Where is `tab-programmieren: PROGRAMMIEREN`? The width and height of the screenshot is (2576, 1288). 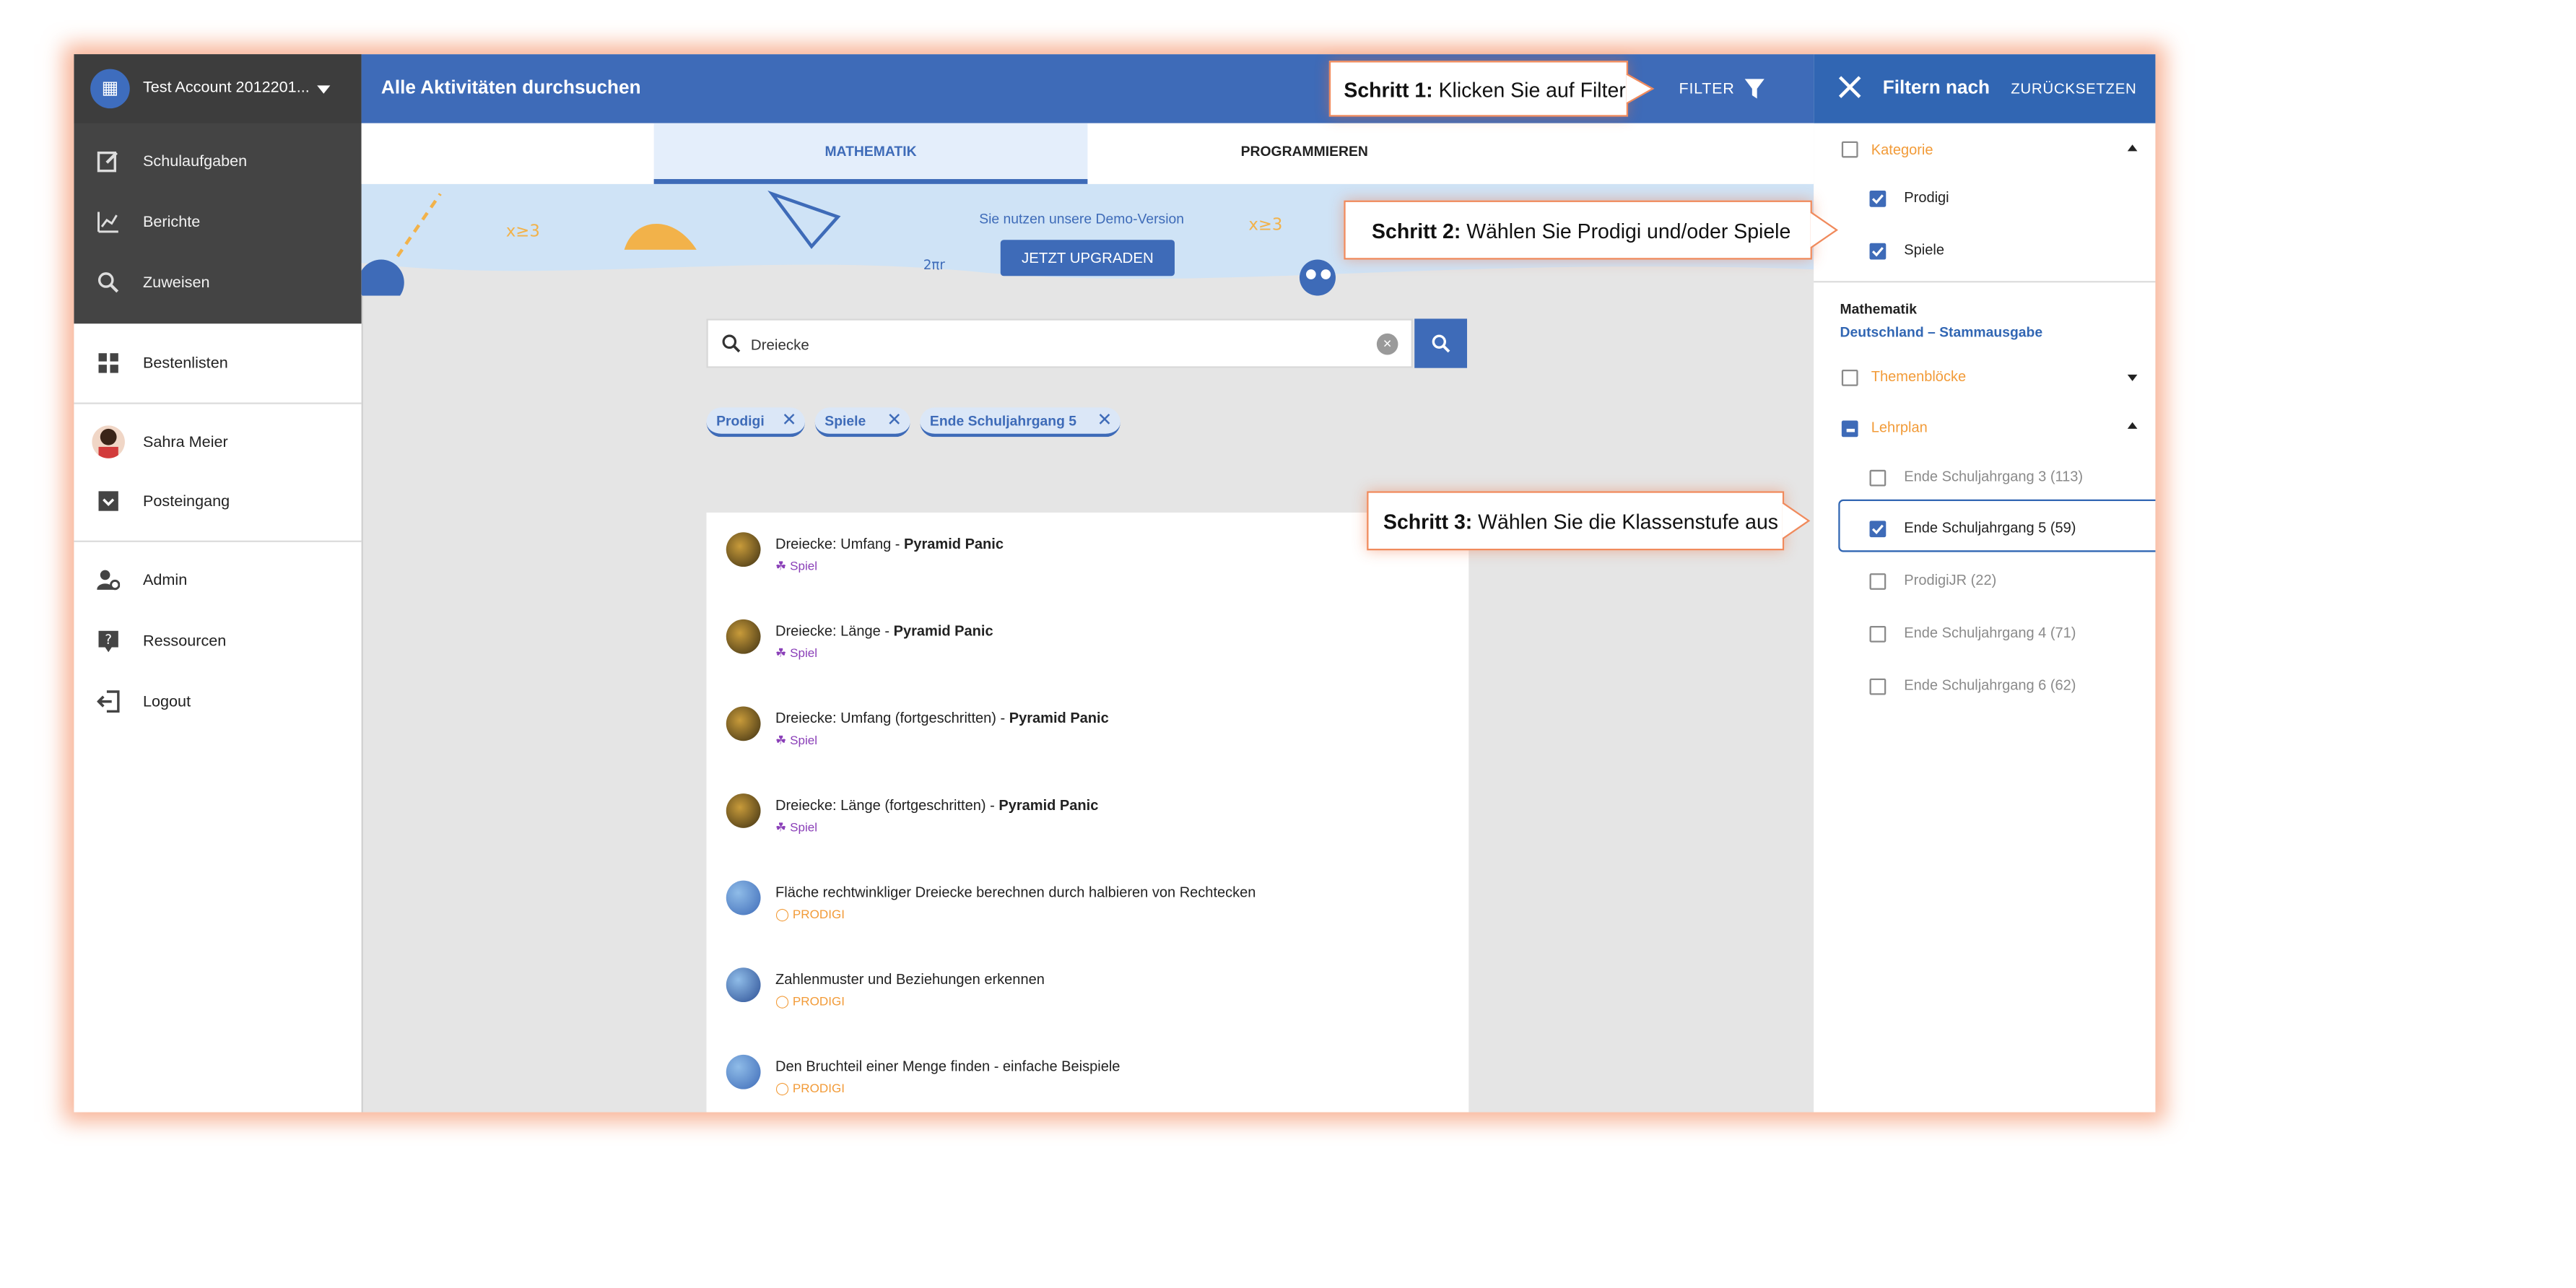
tab-programmieren: PROGRAMMIEREN is located at coordinates (1304, 153).